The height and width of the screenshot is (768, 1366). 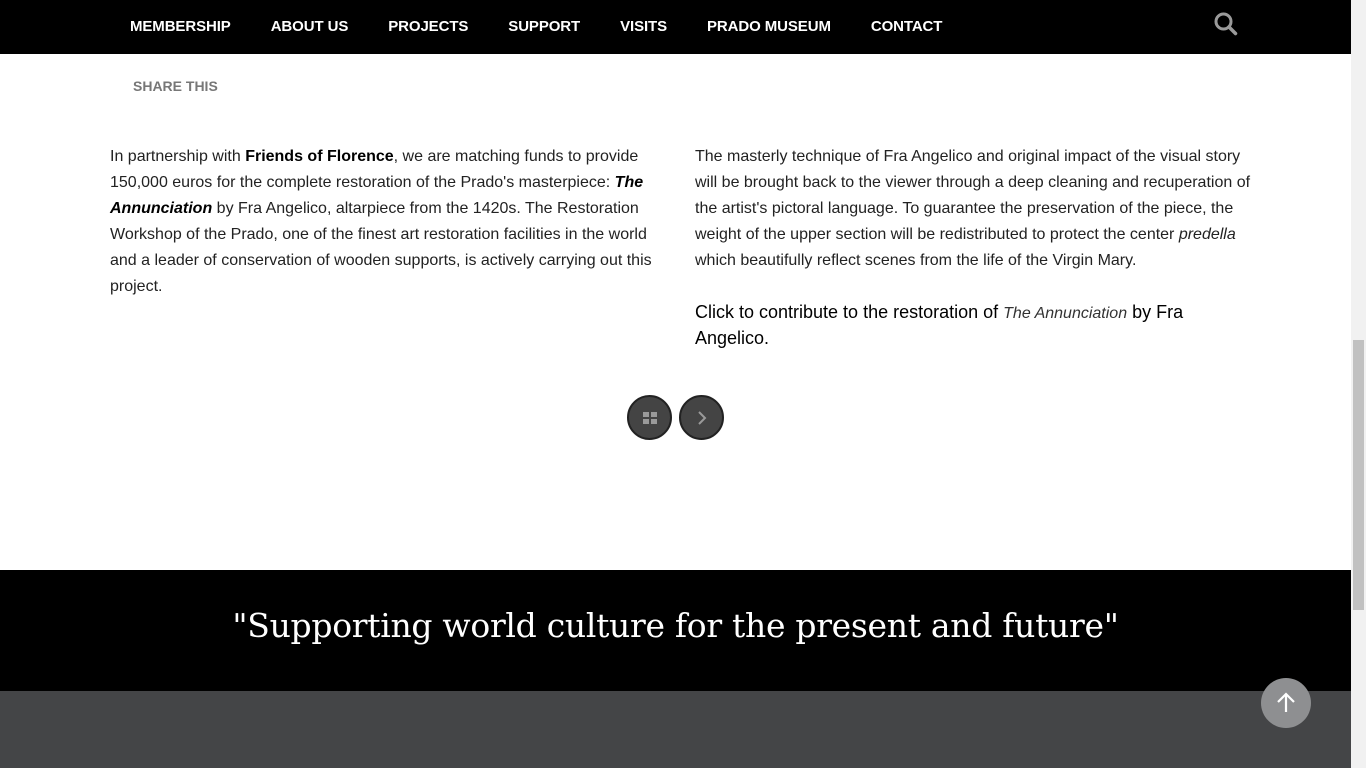 I want to click on nav-item-contact: CONTACT, so click(x=907, y=27).